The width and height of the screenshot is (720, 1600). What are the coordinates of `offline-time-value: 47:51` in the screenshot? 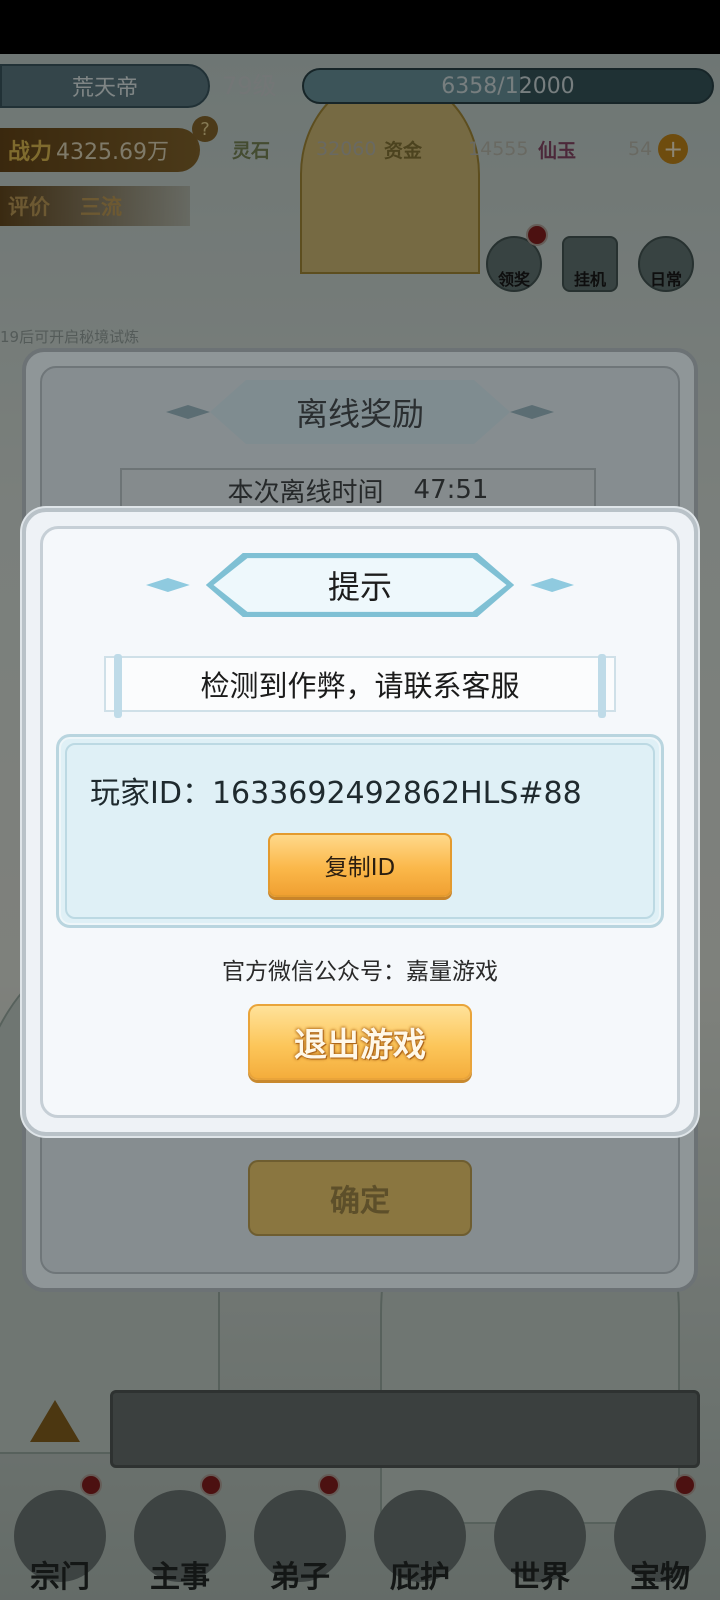 It's located at (451, 490).